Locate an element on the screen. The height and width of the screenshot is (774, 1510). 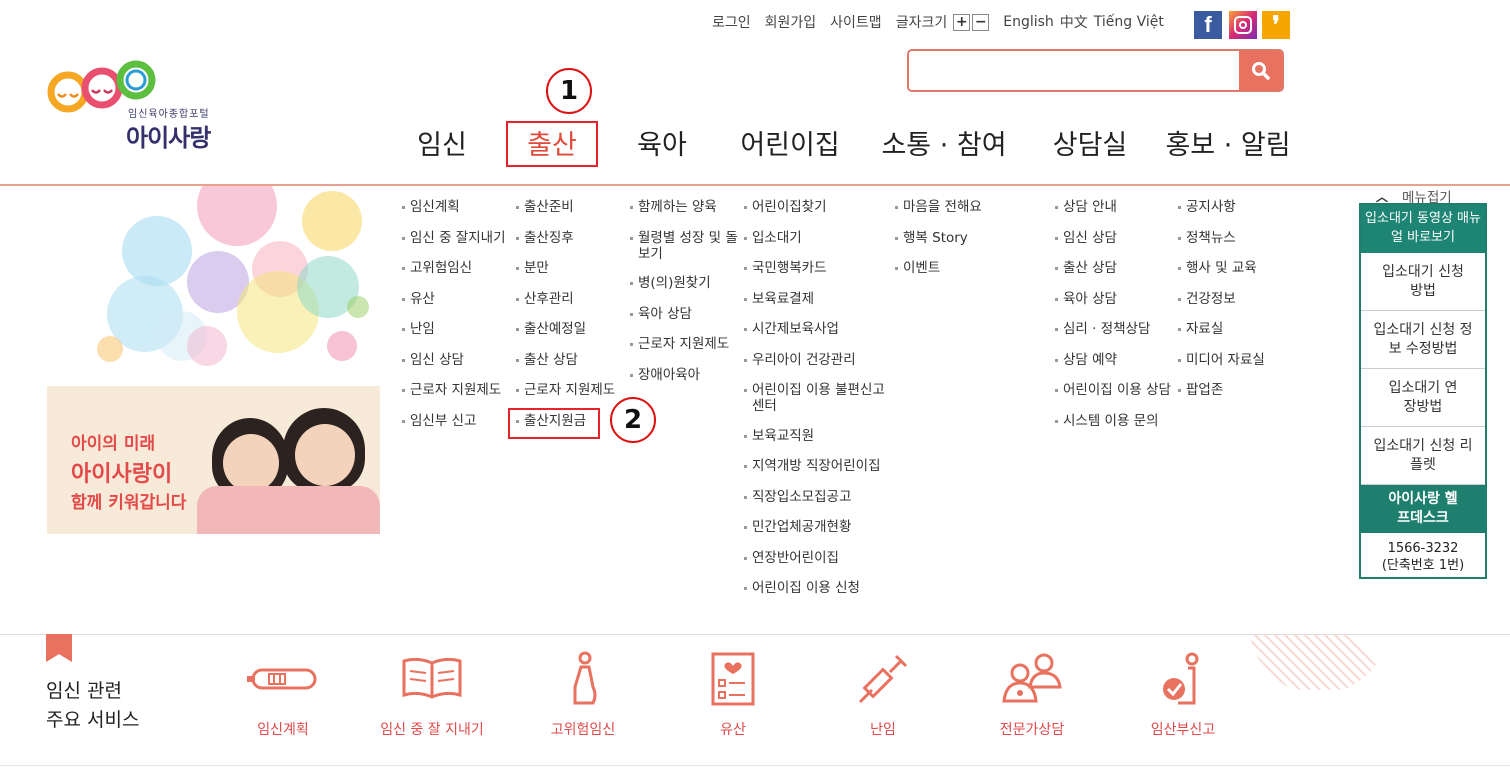
lang-chinese-link: 中文 is located at coordinates (1074, 22).